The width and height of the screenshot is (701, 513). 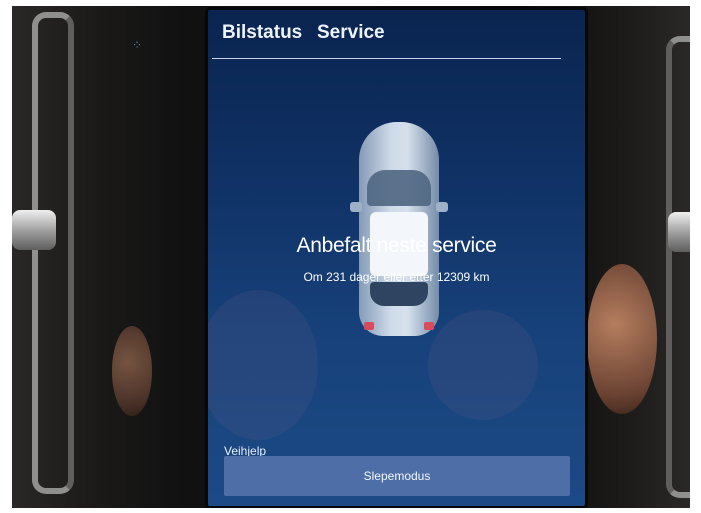 What do you see at coordinates (399, 229) in the screenshot?
I see `car-top-view-icon` at bounding box center [399, 229].